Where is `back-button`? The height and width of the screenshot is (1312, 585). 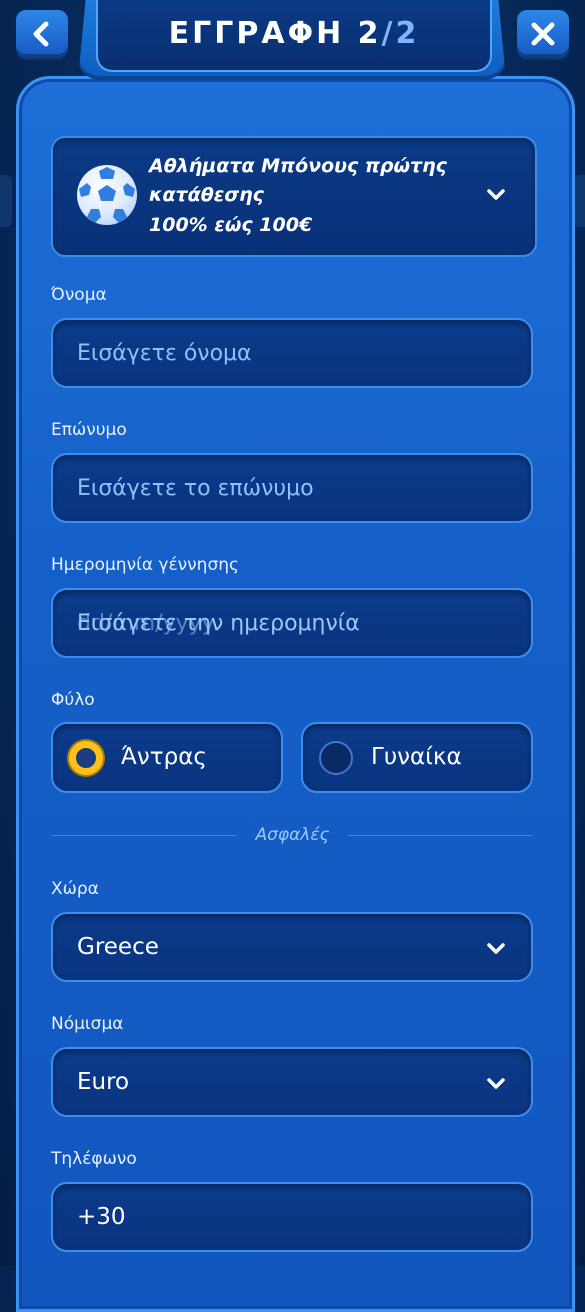 back-button is located at coordinates (42, 34).